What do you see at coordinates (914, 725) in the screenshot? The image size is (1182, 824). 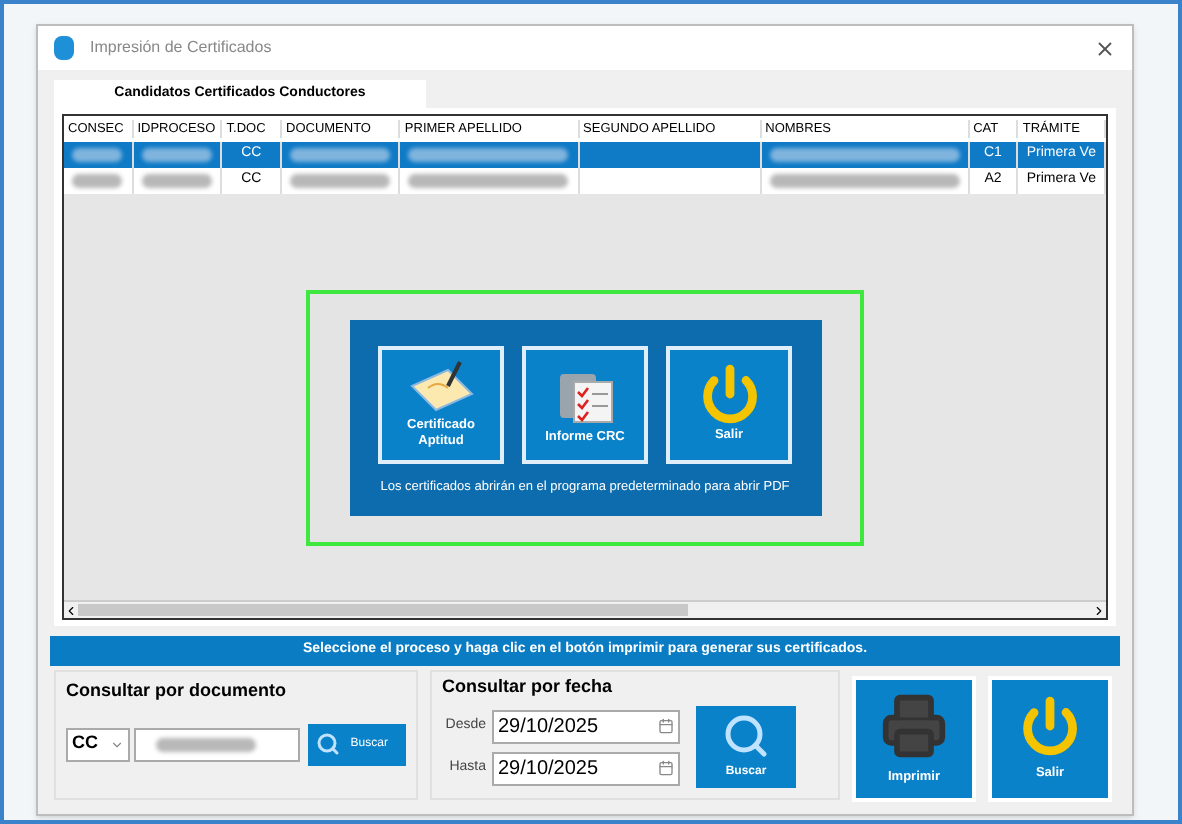 I see `printer-icon` at bounding box center [914, 725].